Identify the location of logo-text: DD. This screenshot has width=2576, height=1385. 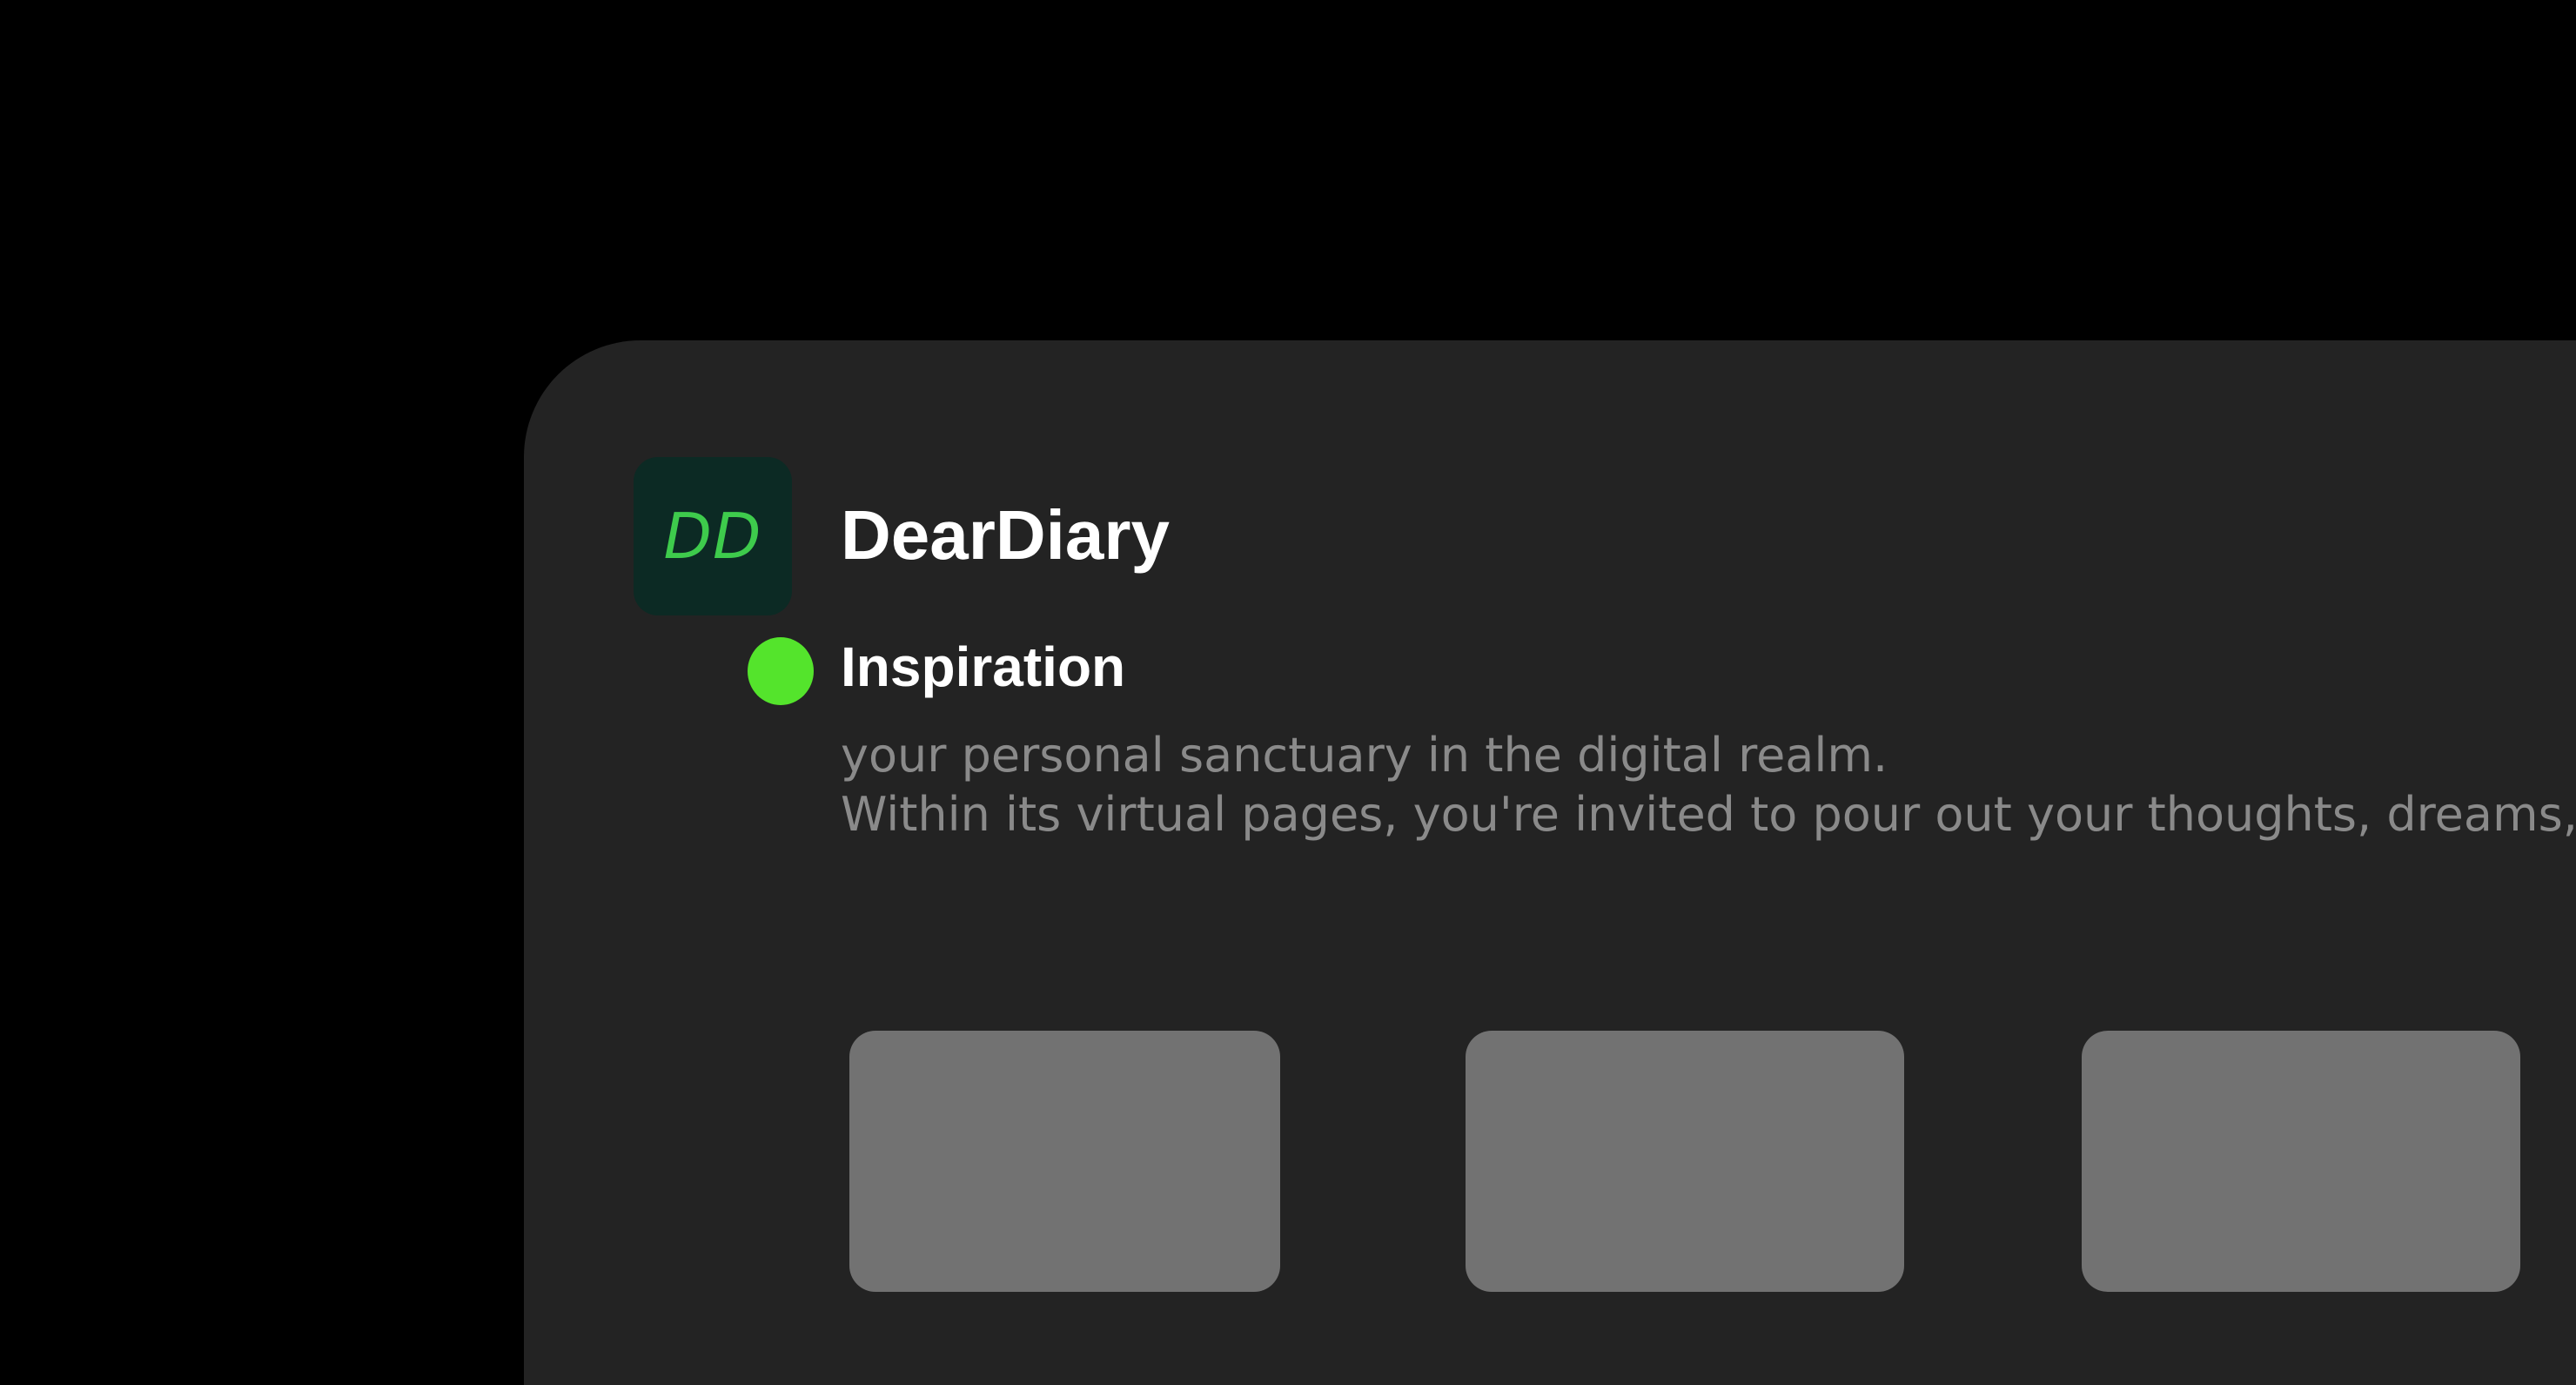
(713, 536).